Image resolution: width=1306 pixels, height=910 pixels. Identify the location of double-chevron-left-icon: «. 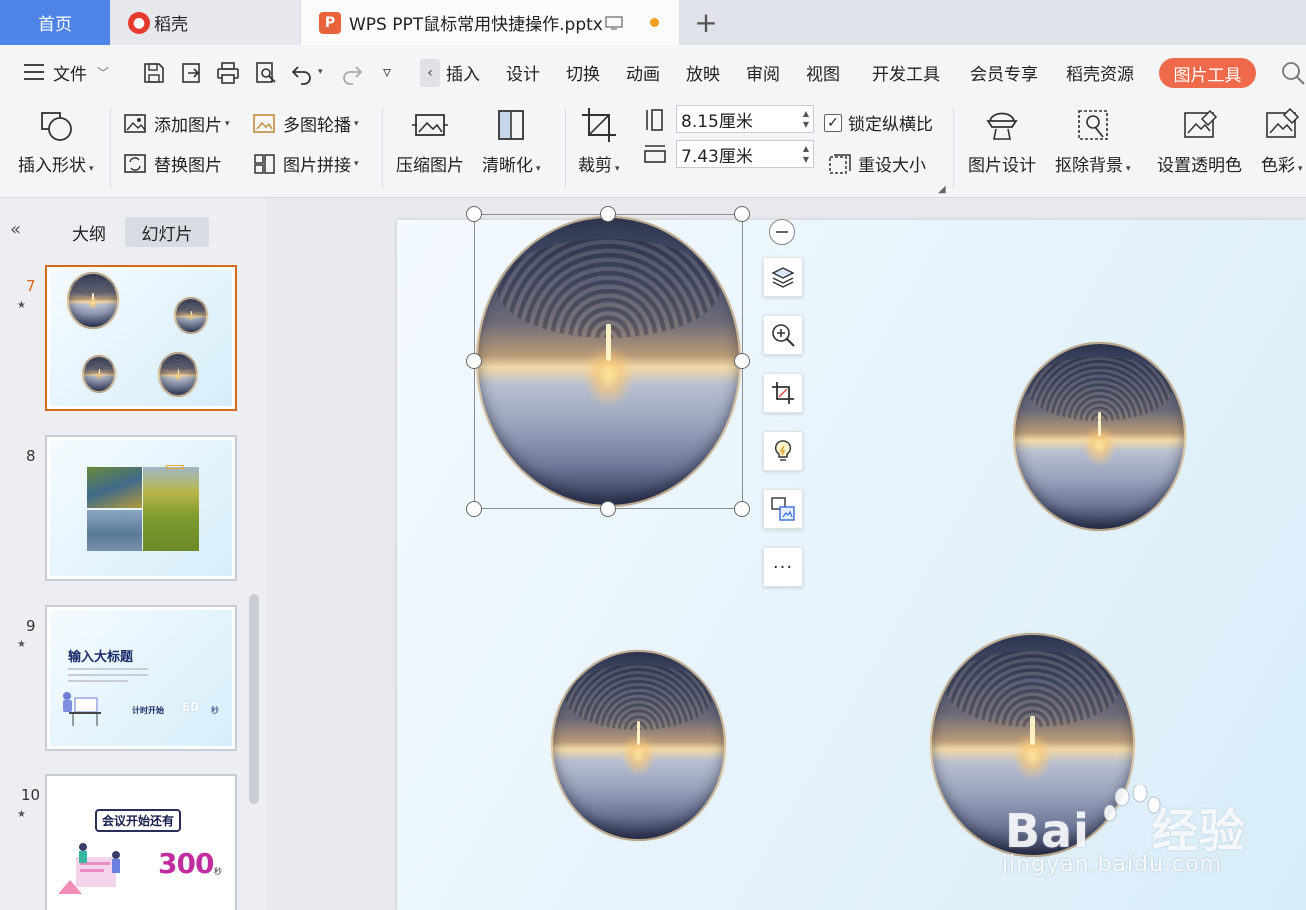
(15, 229).